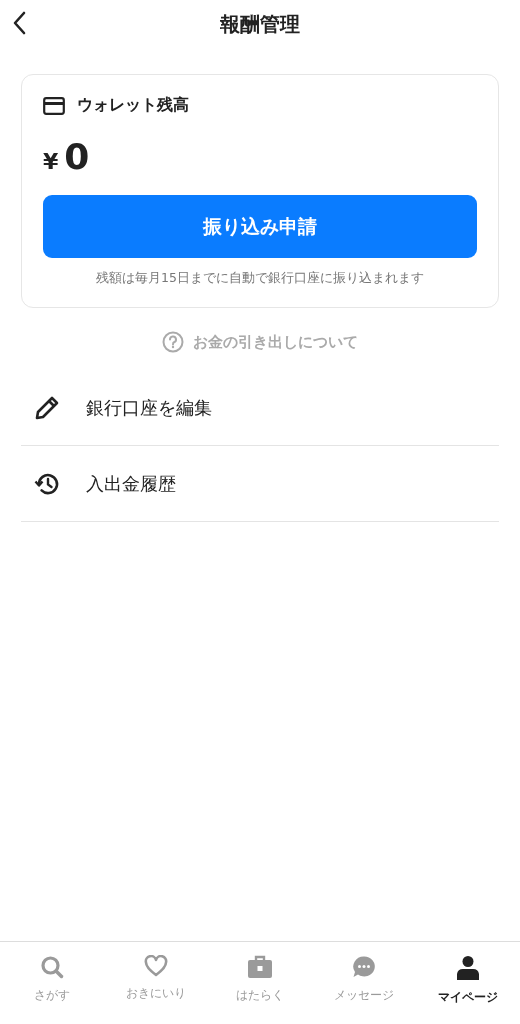 The image size is (520, 1024). Describe the element at coordinates (77, 156) in the screenshot. I see `balance-amount: 0` at that location.